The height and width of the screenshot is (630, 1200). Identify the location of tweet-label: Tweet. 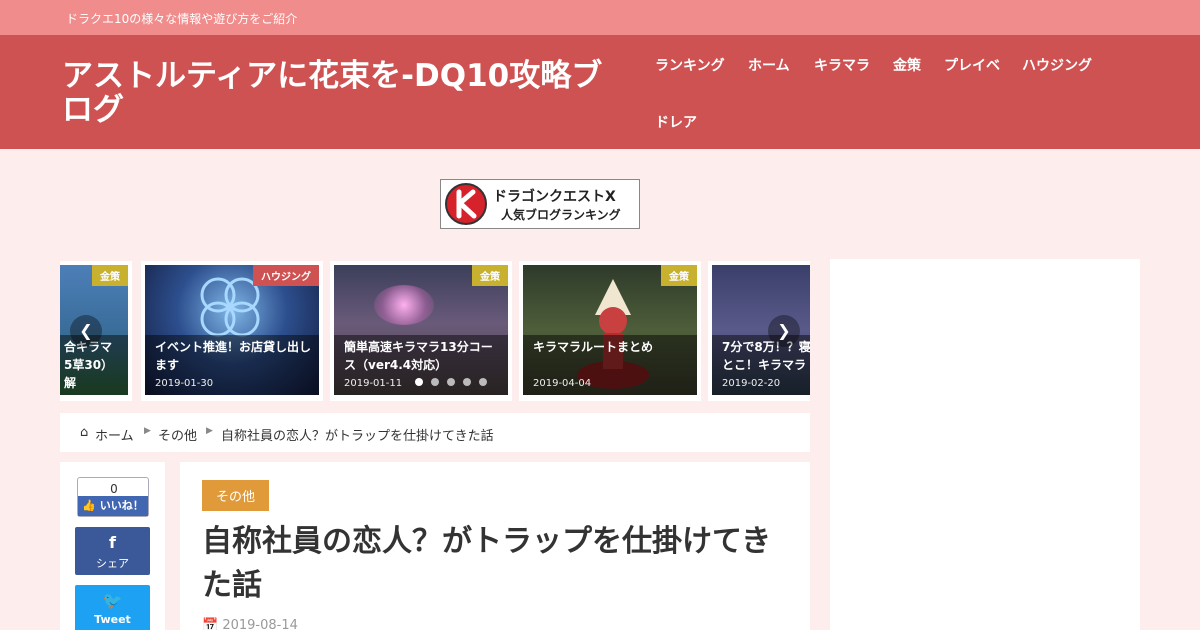
(112, 619).